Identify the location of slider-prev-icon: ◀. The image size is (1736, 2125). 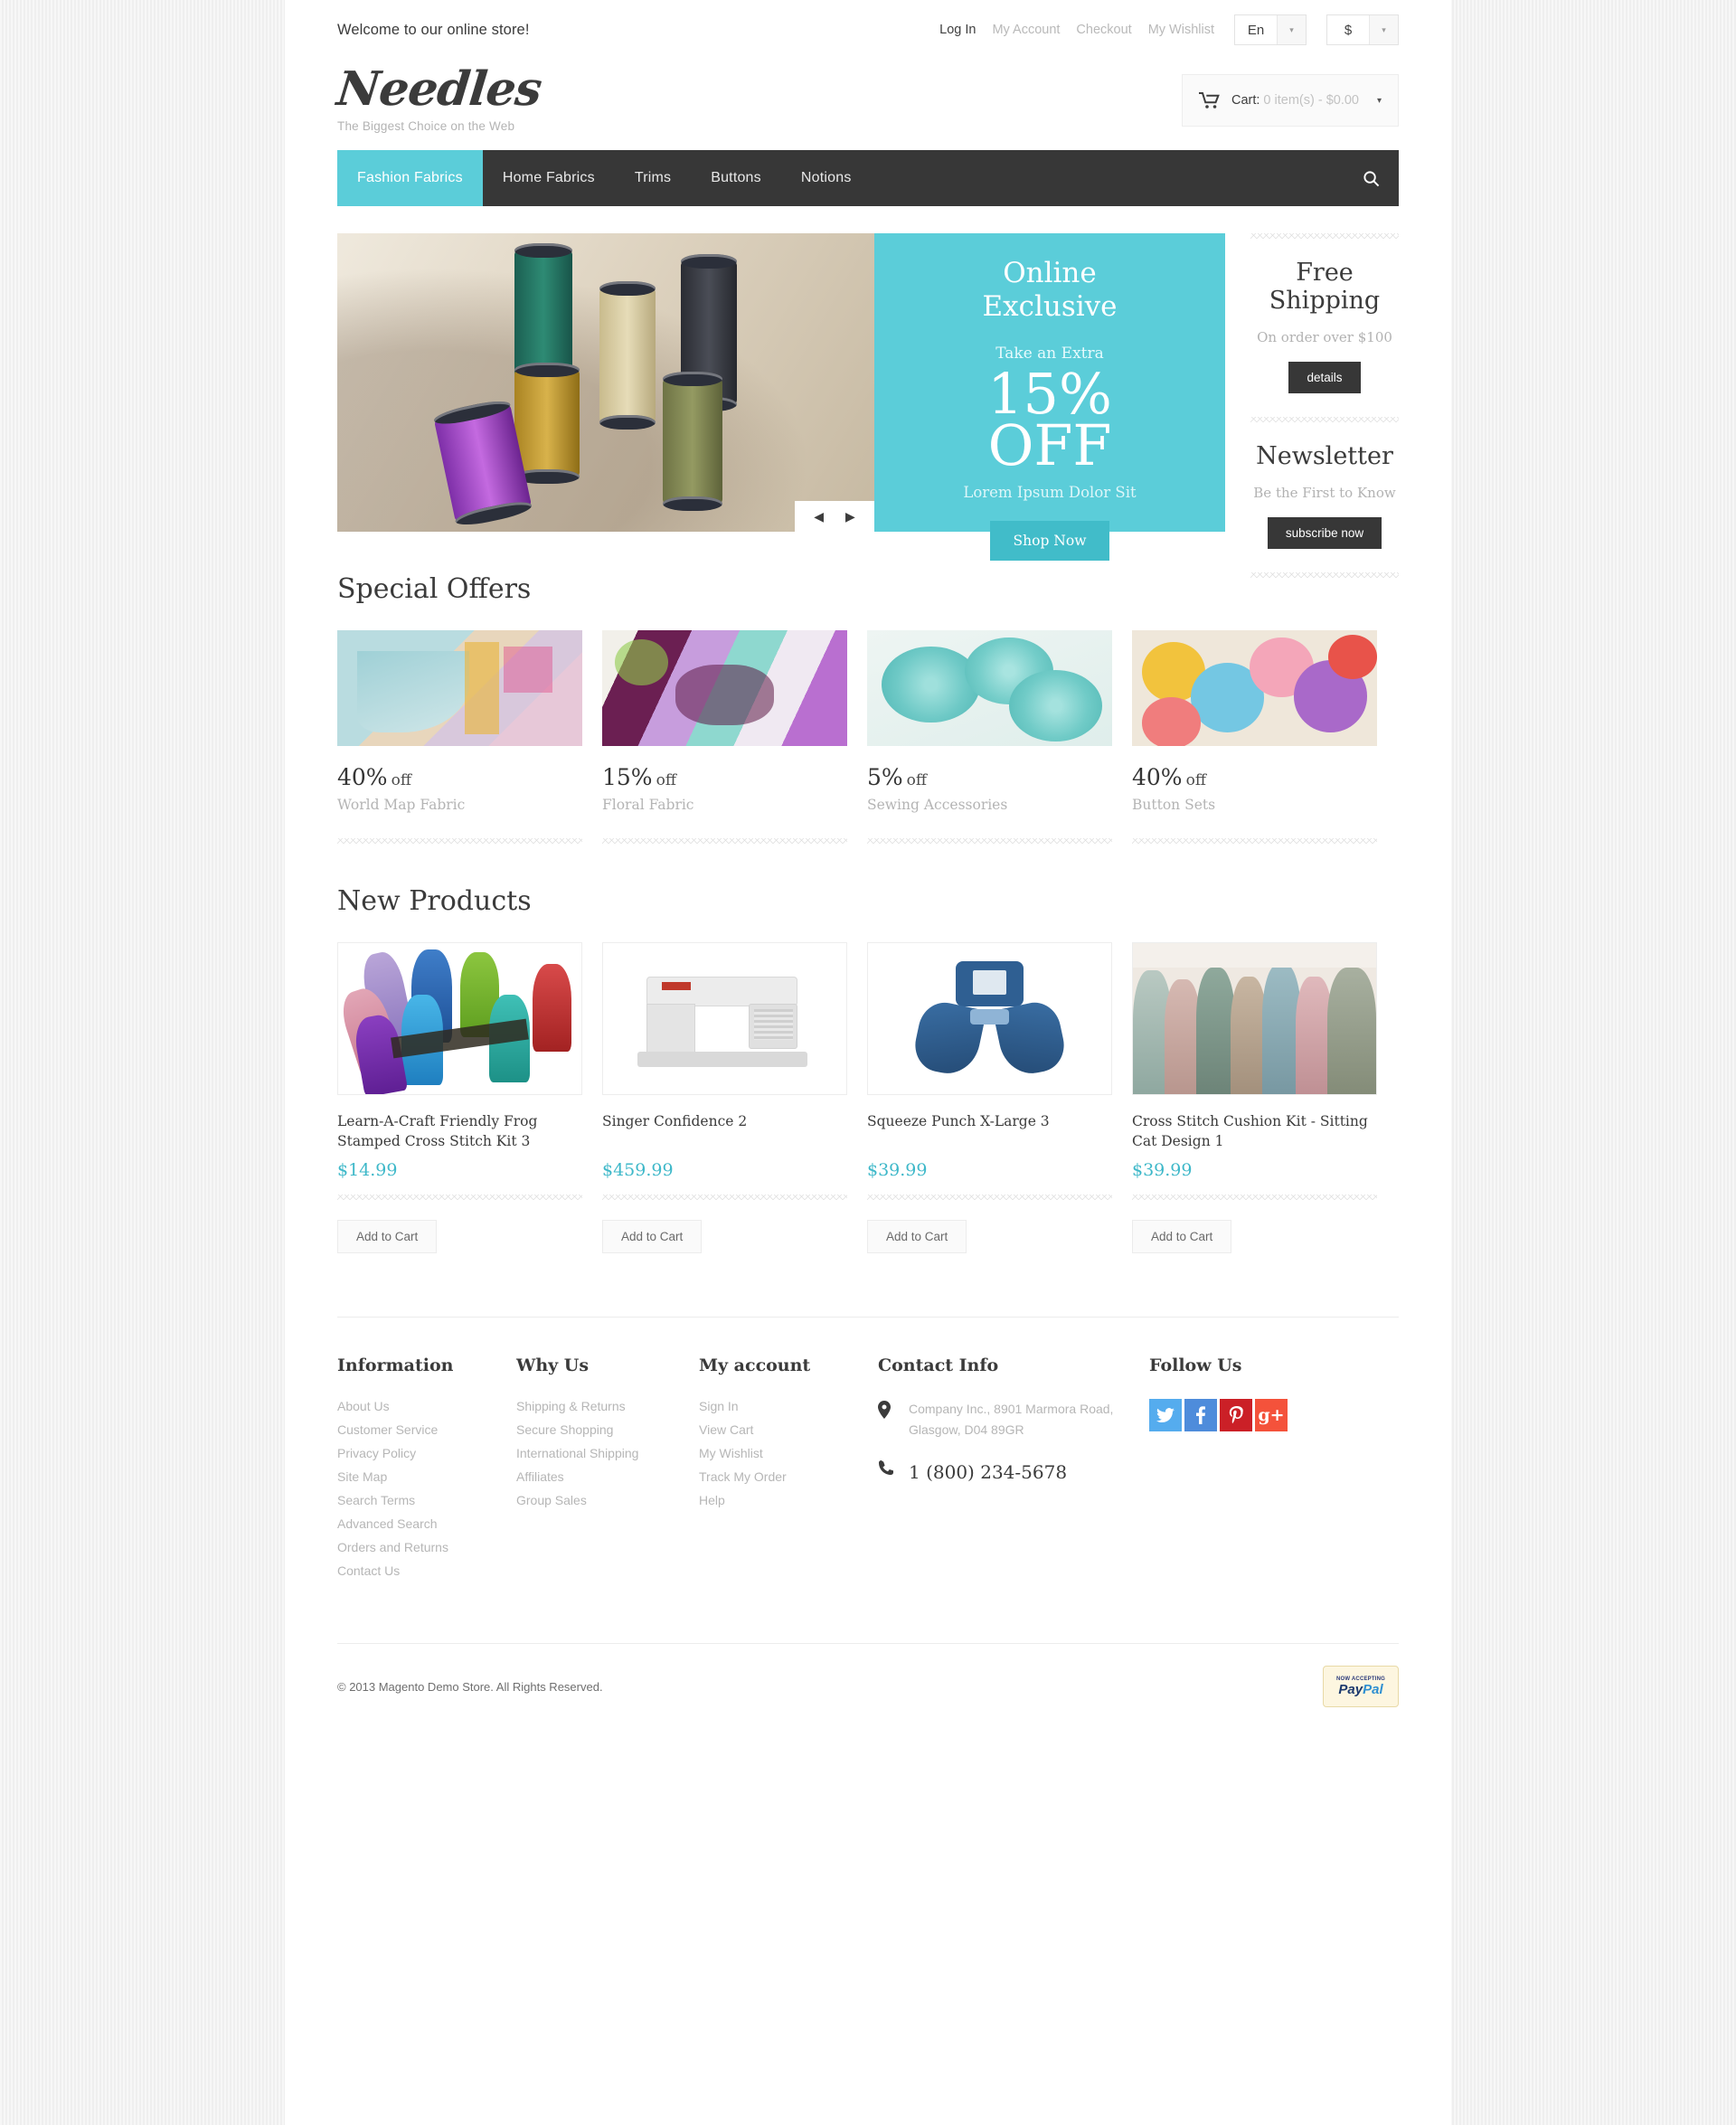
(819, 517).